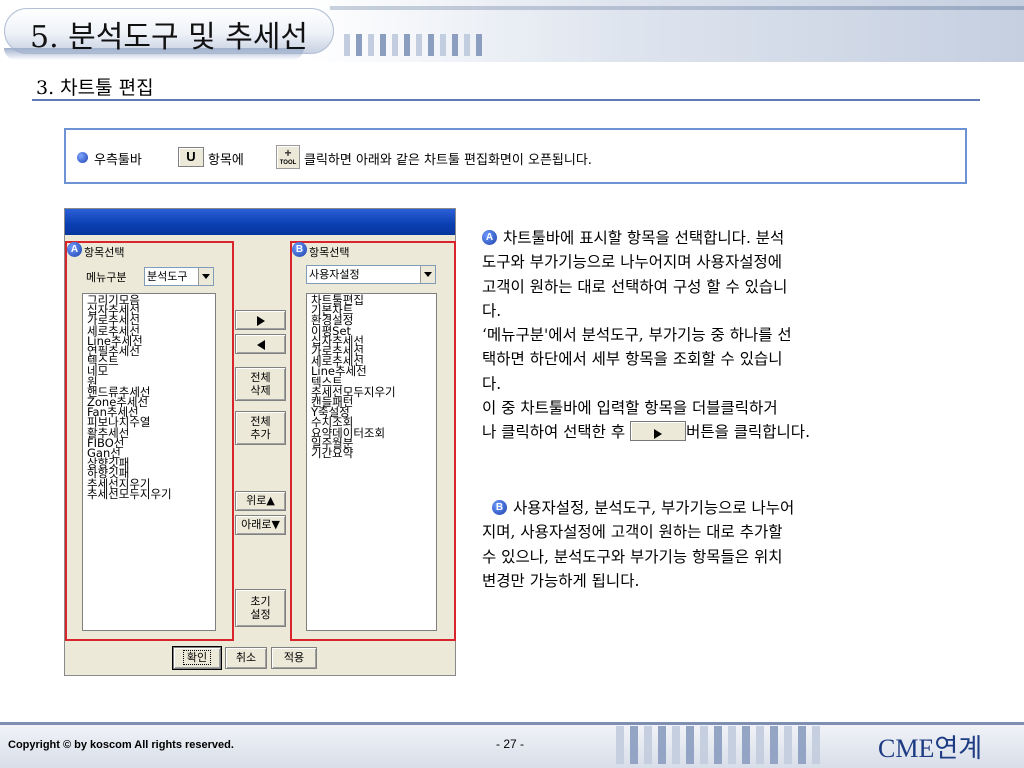 This screenshot has width=1024, height=768. Describe the element at coordinates (371, 274) in the screenshot. I see `user-setting-select: 사용자설정` at that location.